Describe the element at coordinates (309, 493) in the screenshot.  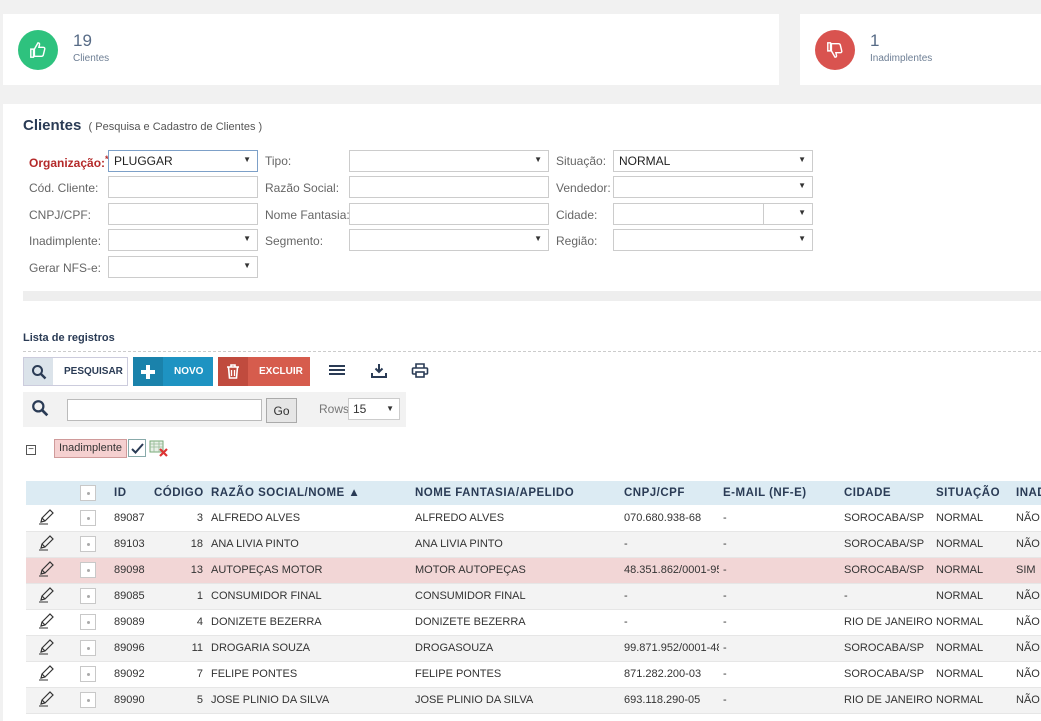
I see `col-razao-social: RAZÃO SOCIAL/NOME ▲` at that location.